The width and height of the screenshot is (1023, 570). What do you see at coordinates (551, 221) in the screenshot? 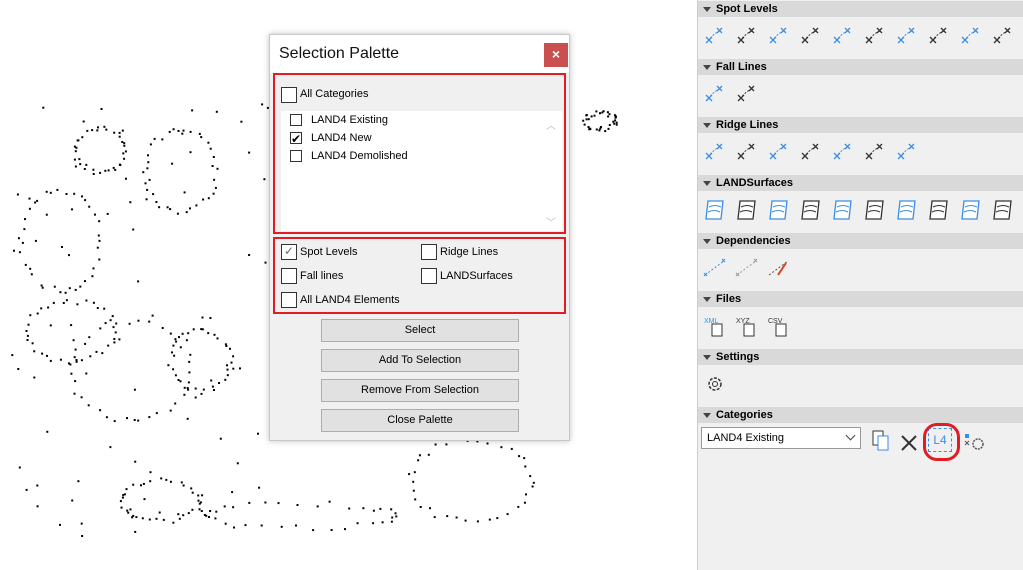
I see `scroll-down-icon: ﹀` at bounding box center [551, 221].